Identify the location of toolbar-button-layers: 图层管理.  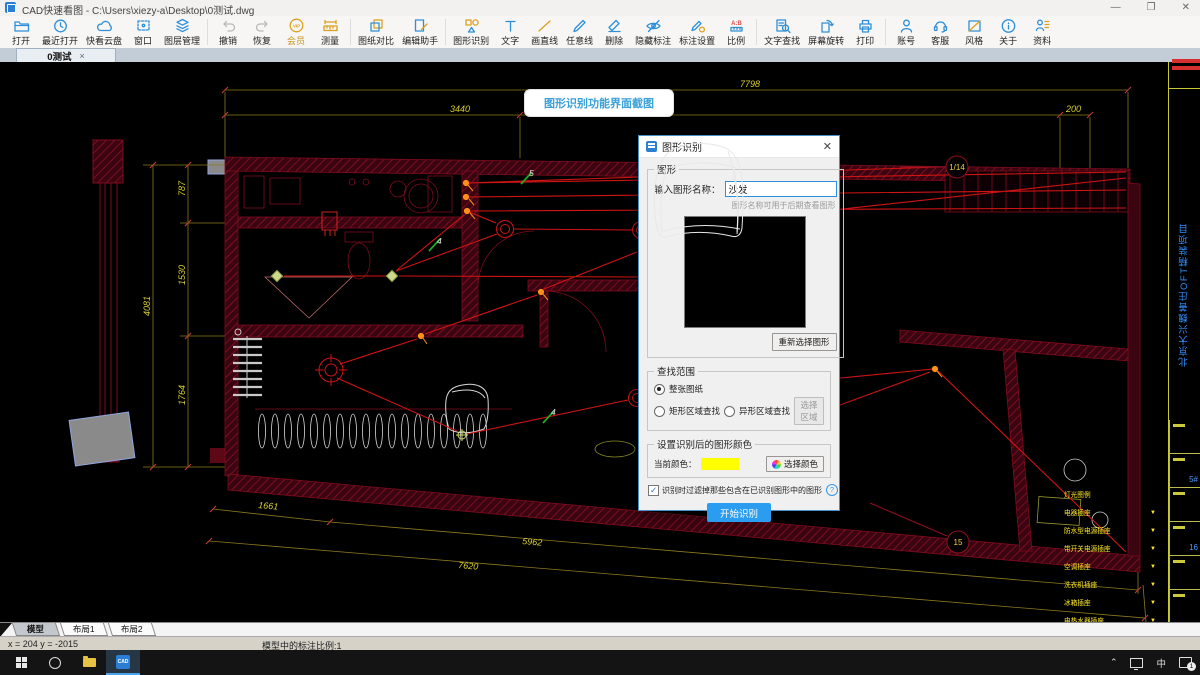
(182, 32).